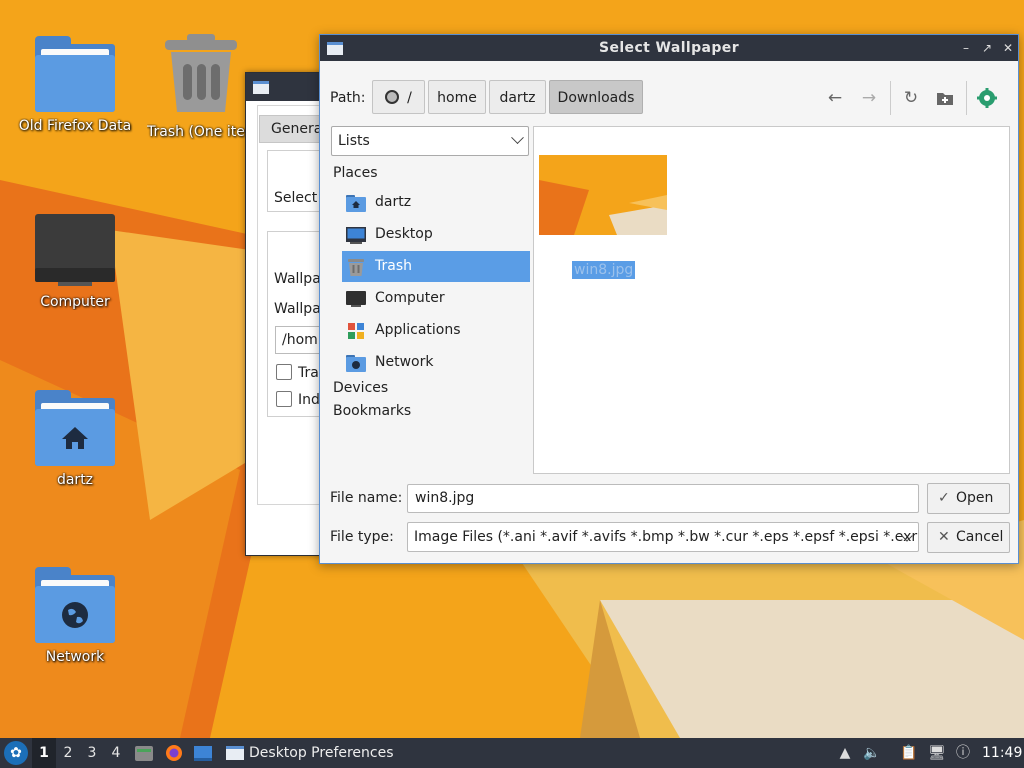  Describe the element at coordinates (75, 480) in the screenshot. I see `desktop-icon-label: dartz` at that location.